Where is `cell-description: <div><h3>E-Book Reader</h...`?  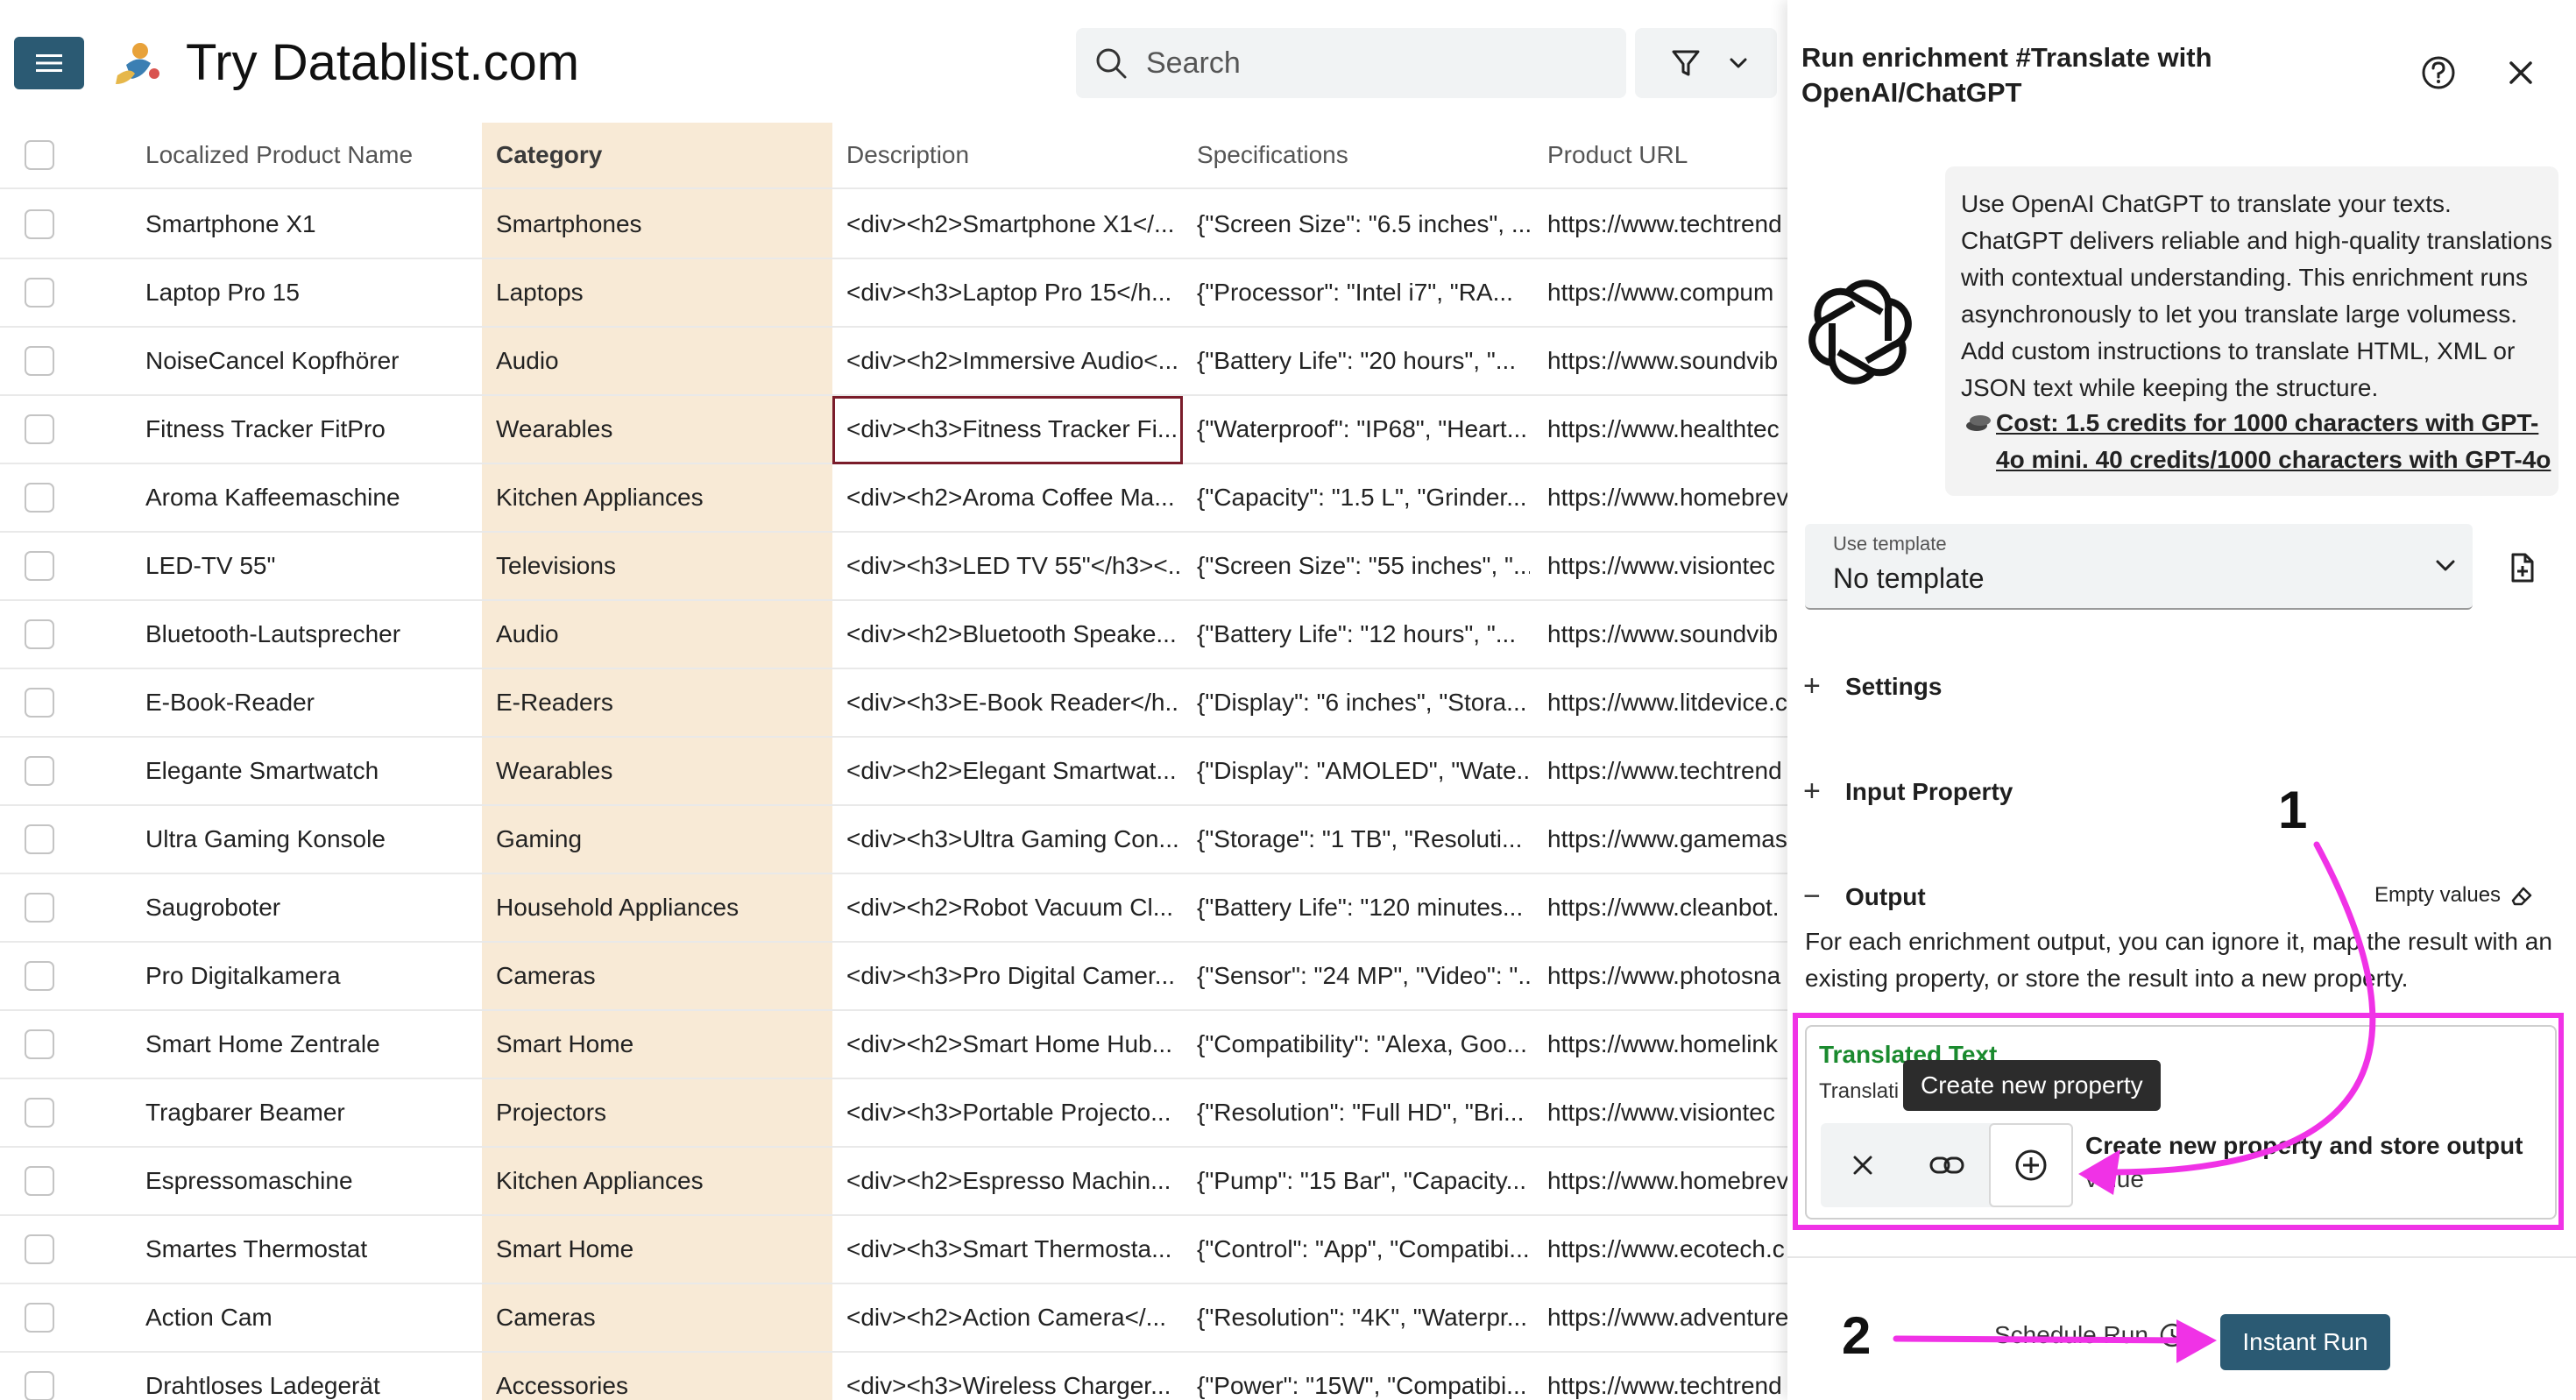 cell-description: <div><h3>E-Book Reader</h... is located at coordinates (1012, 702).